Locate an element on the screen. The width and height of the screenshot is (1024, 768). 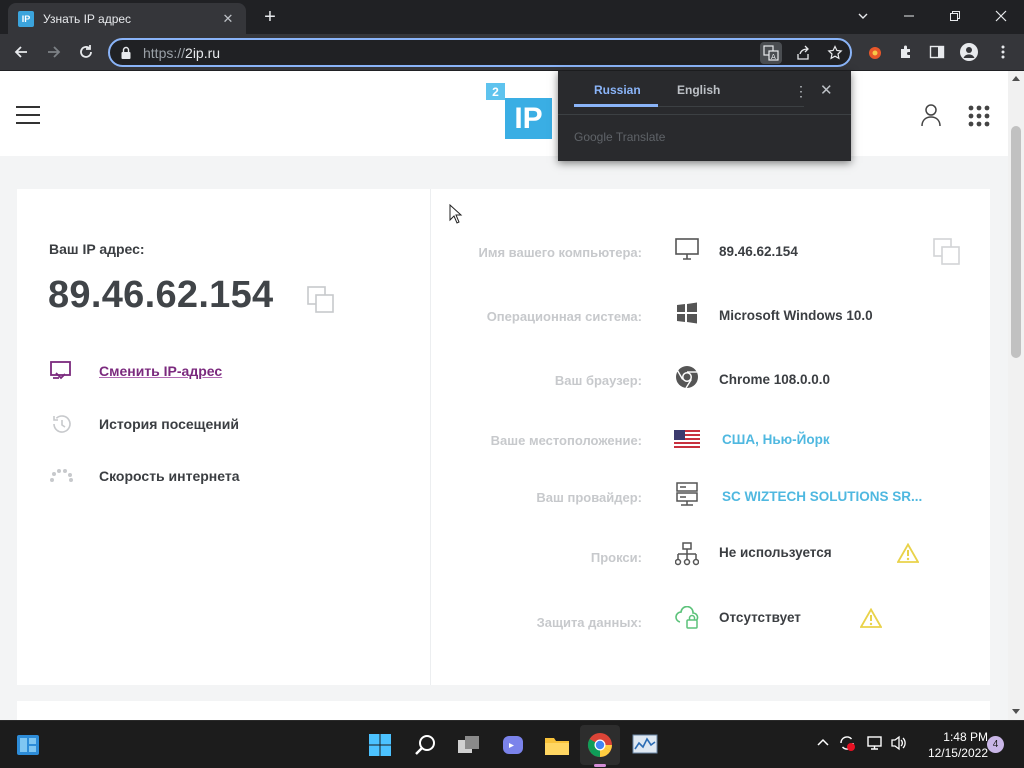
ip-address-value: 89.46.62.154 is located at coordinates (161, 295).